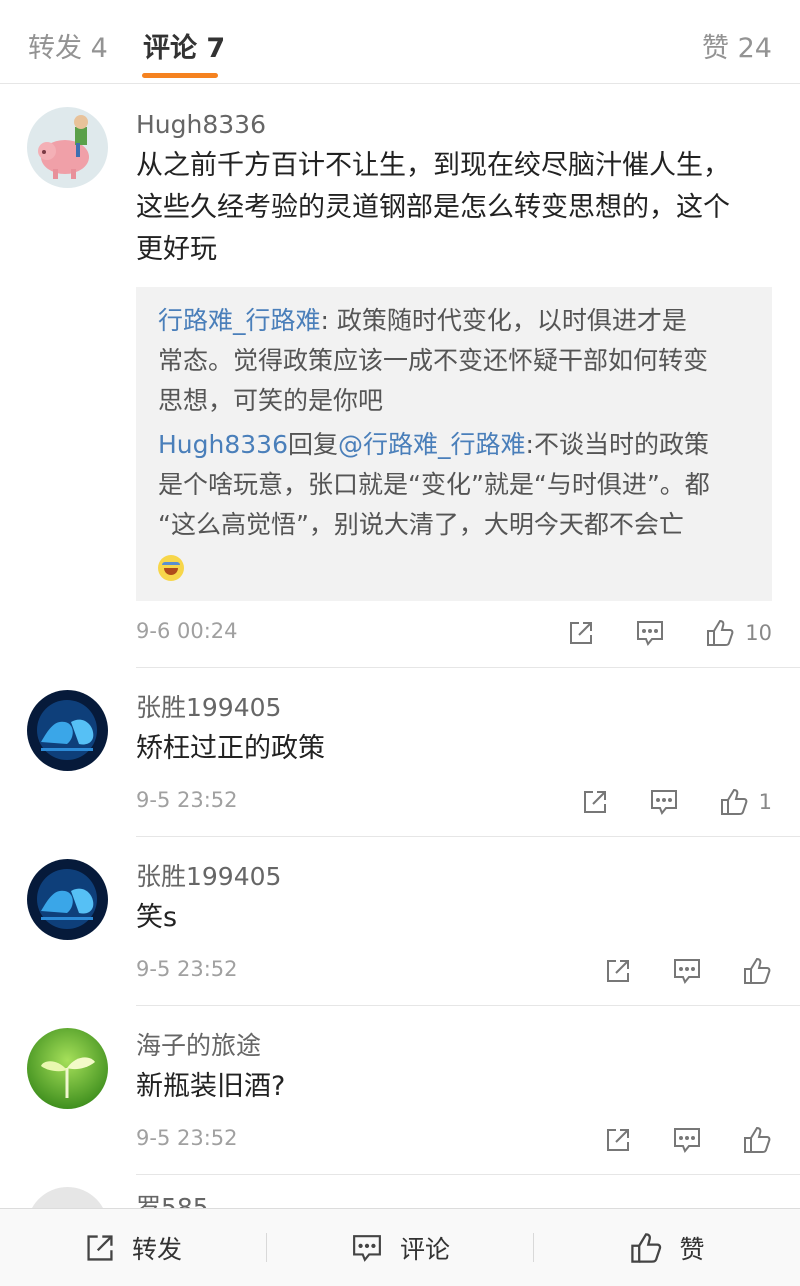  I want to click on comment-item: 张胜199405 笑s 9-5 23:52, so click(400, 921).